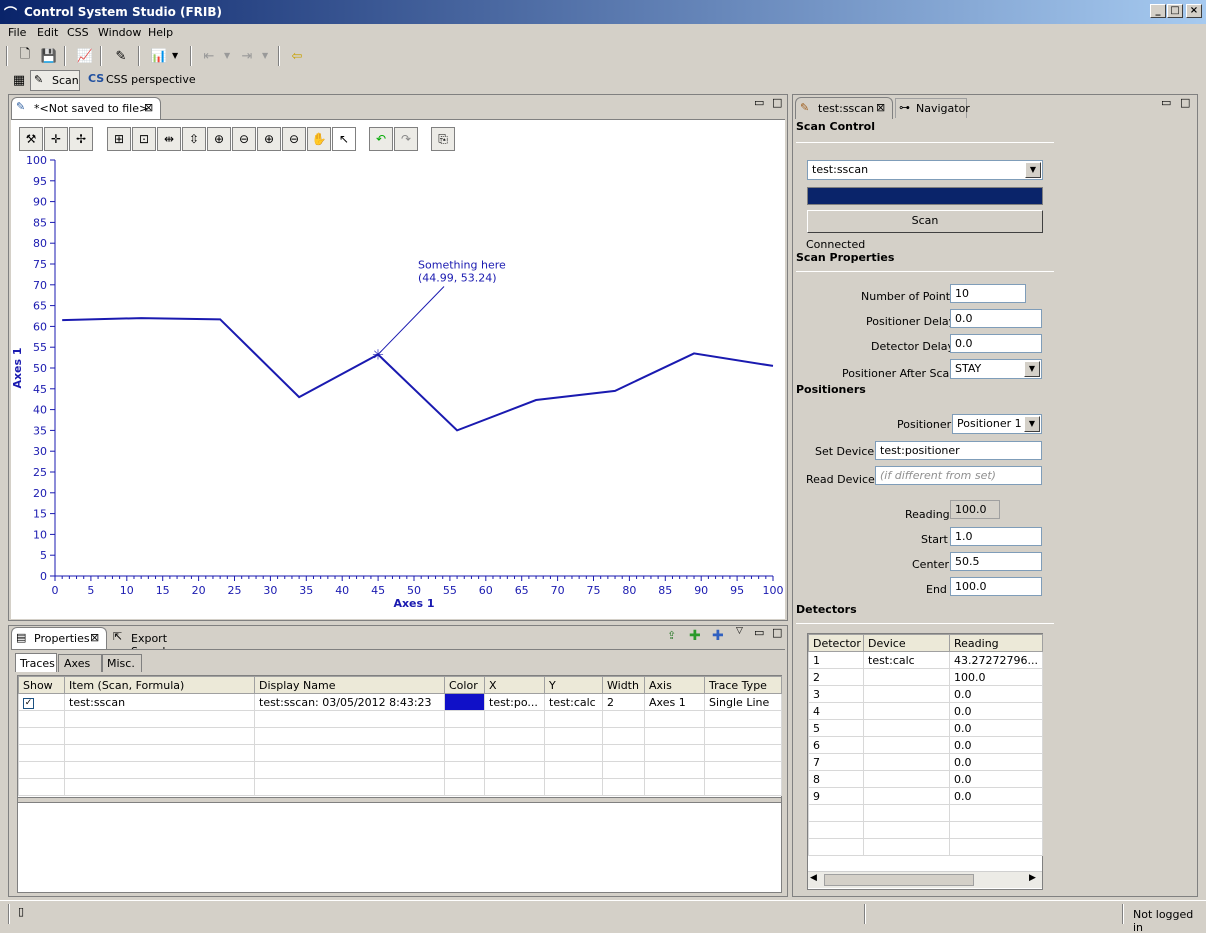 The image size is (1206, 933). What do you see at coordinates (56, 139) in the screenshot?
I see `add-annotation-icon: ✛` at bounding box center [56, 139].